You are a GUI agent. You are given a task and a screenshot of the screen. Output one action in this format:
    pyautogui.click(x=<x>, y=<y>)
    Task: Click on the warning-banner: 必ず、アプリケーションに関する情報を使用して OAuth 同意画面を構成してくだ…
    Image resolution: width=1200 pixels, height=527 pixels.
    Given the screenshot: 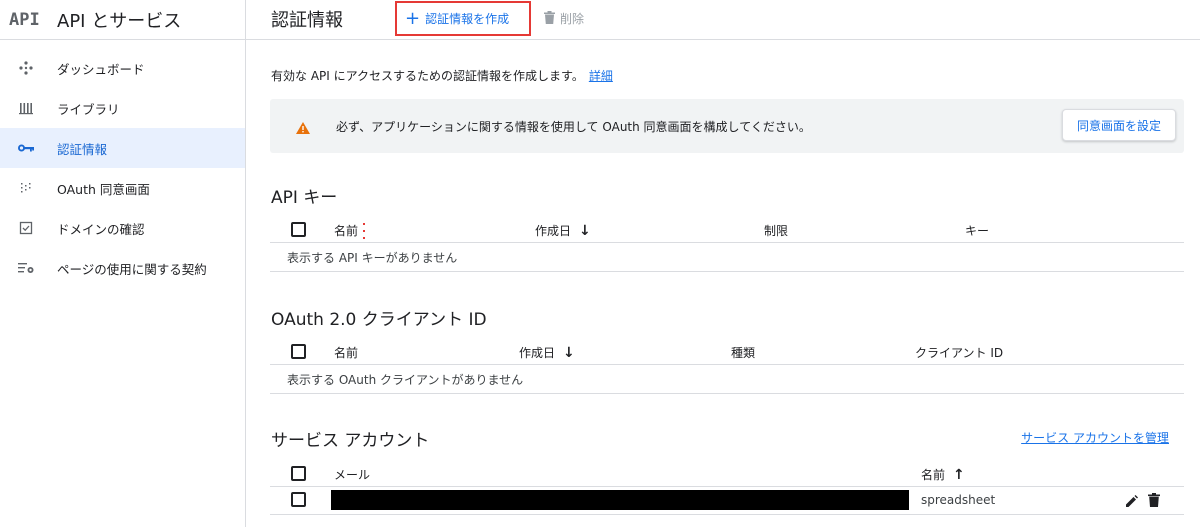 What is the action you would take?
    pyautogui.click(x=727, y=126)
    